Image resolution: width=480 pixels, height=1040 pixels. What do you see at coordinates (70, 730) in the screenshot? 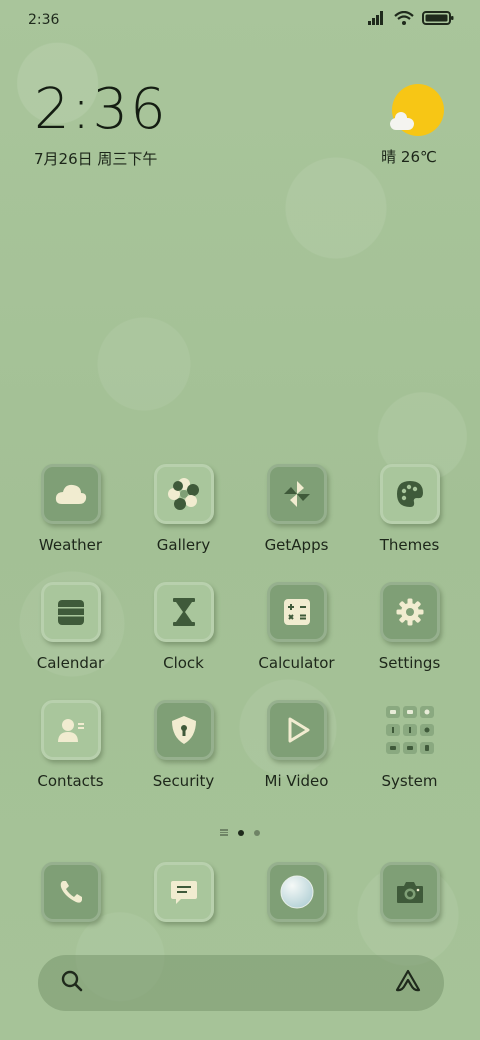
I see `person-icon` at bounding box center [70, 730].